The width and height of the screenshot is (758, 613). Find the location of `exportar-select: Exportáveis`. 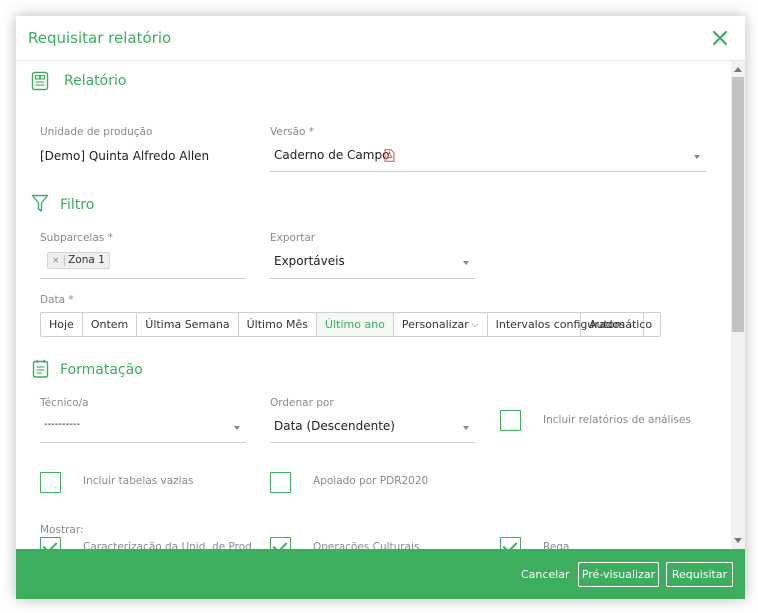

exportar-select: Exportáveis is located at coordinates (373, 263).